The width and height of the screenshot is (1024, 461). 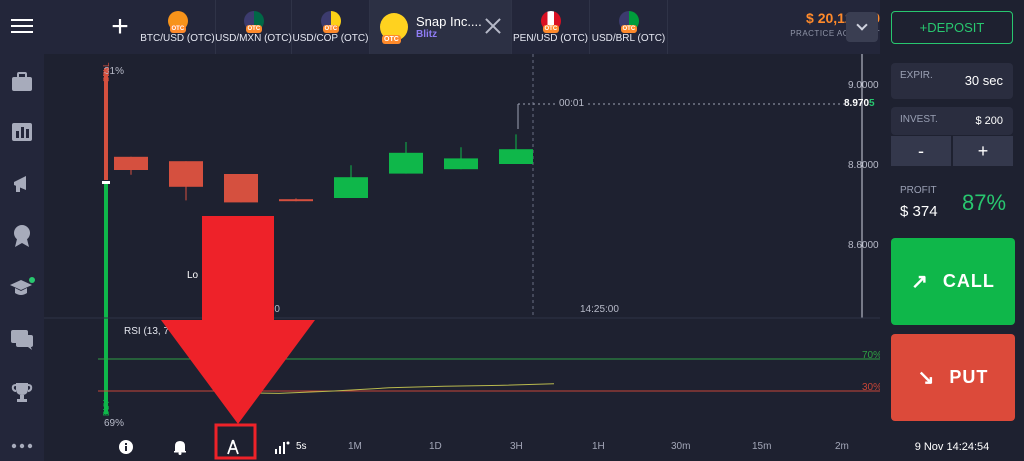 What do you see at coordinates (550, 21) in the screenshot?
I see `pen-usd-flag-icon: OTC` at bounding box center [550, 21].